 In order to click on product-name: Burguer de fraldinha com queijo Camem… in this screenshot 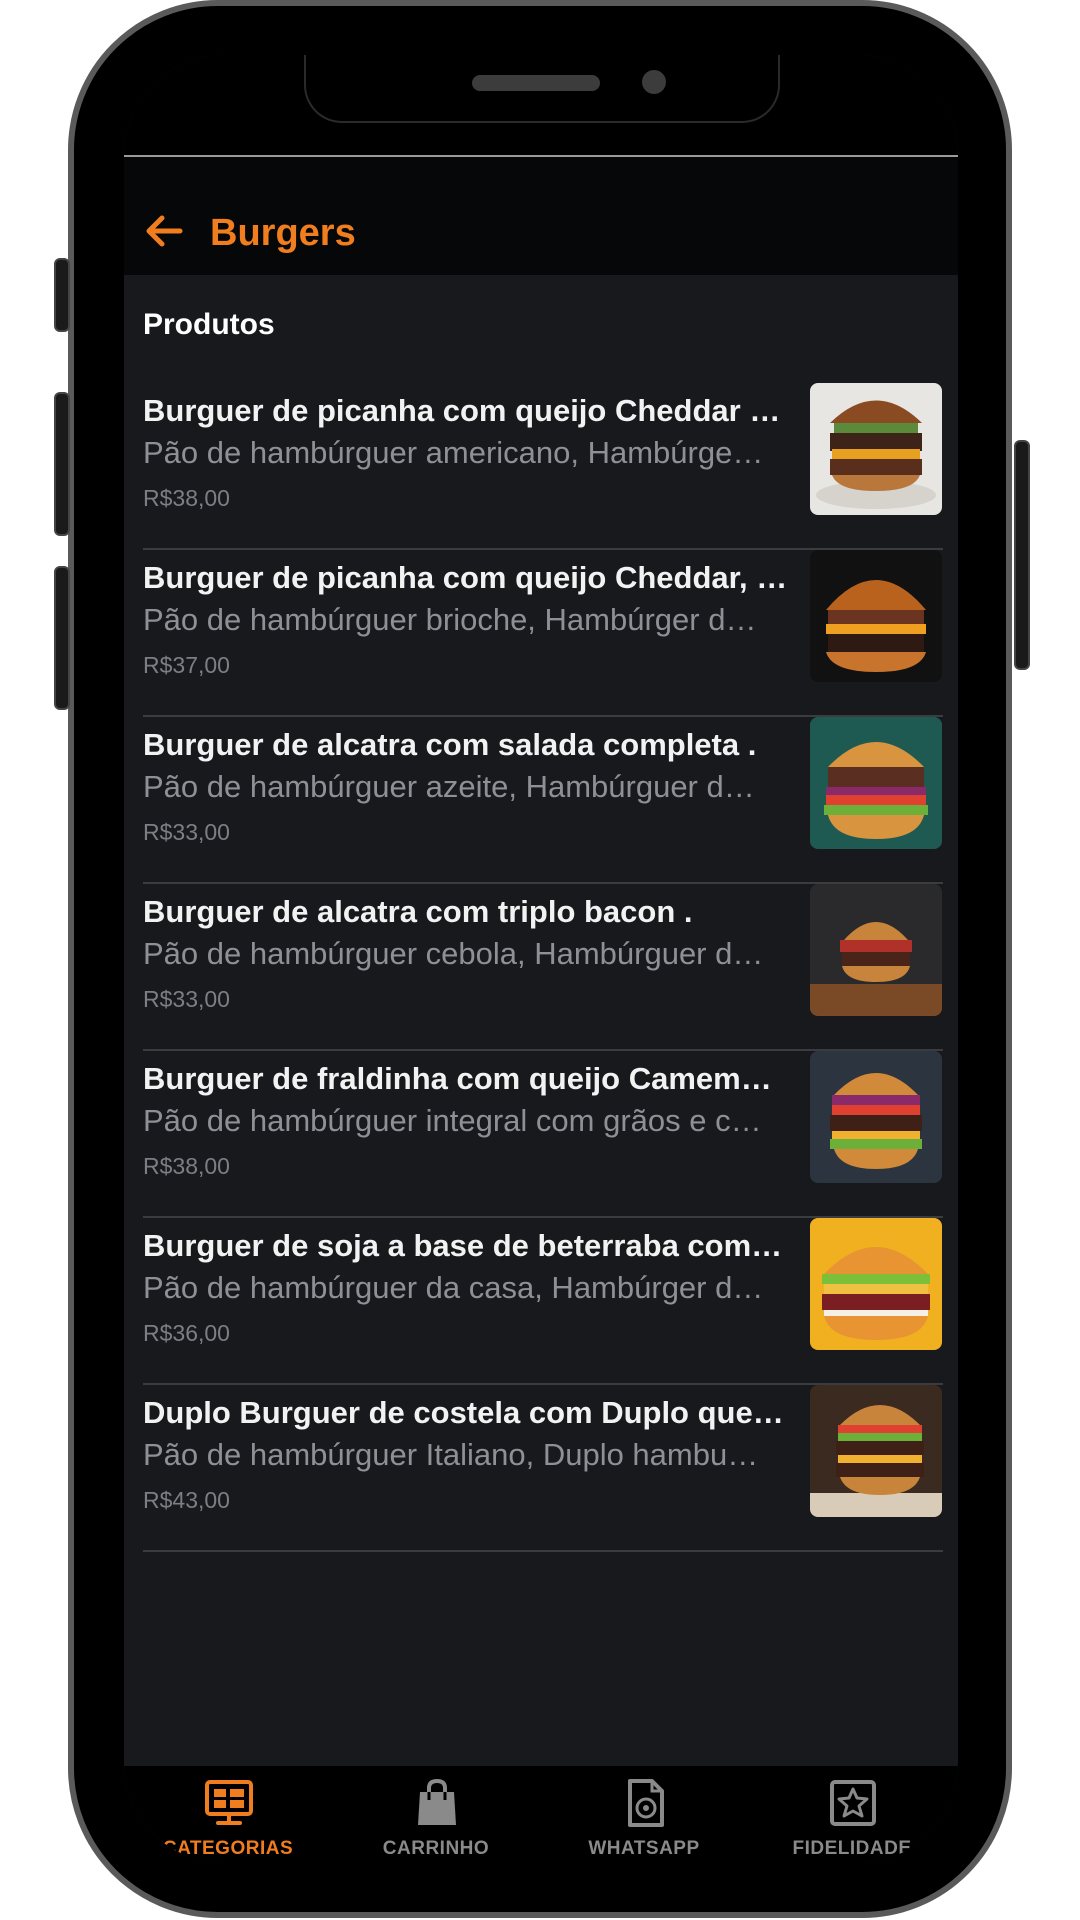, I will do `click(457, 1078)`.